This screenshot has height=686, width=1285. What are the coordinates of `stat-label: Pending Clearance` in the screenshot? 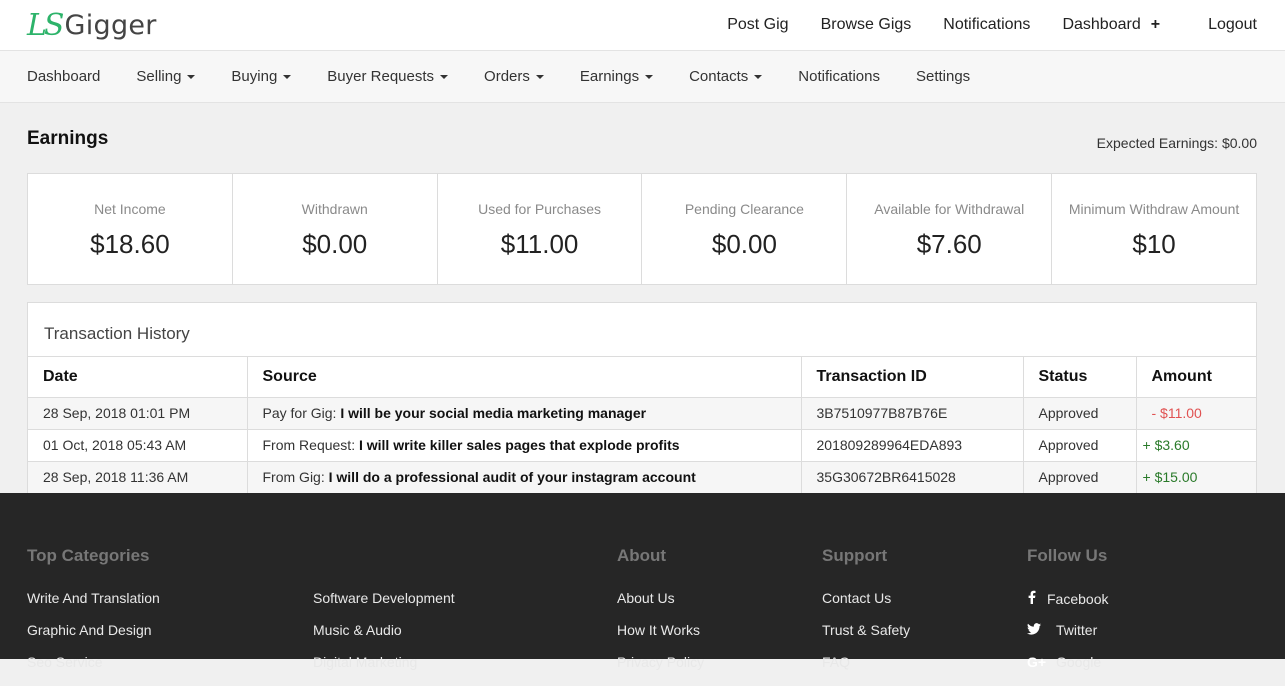 It's located at (744, 209).